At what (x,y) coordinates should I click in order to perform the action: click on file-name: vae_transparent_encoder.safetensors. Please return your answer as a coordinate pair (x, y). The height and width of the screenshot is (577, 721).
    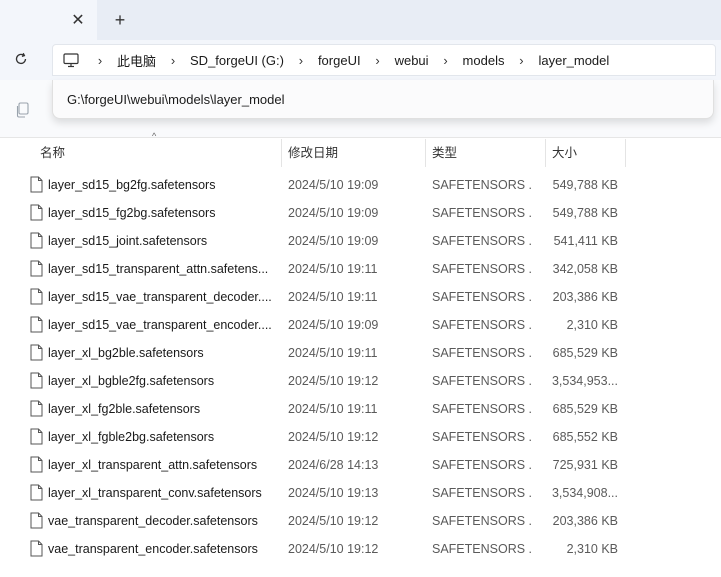
    Looking at the image, I should click on (160, 549).